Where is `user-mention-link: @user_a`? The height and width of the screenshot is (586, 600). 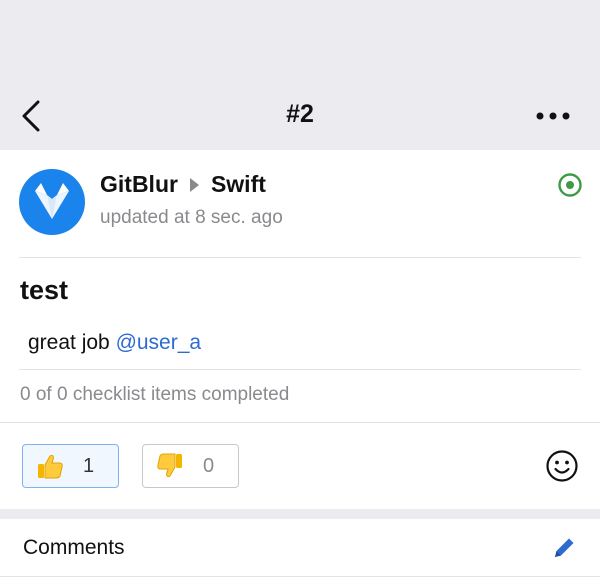
user-mention-link: @user_a is located at coordinates (159, 342).